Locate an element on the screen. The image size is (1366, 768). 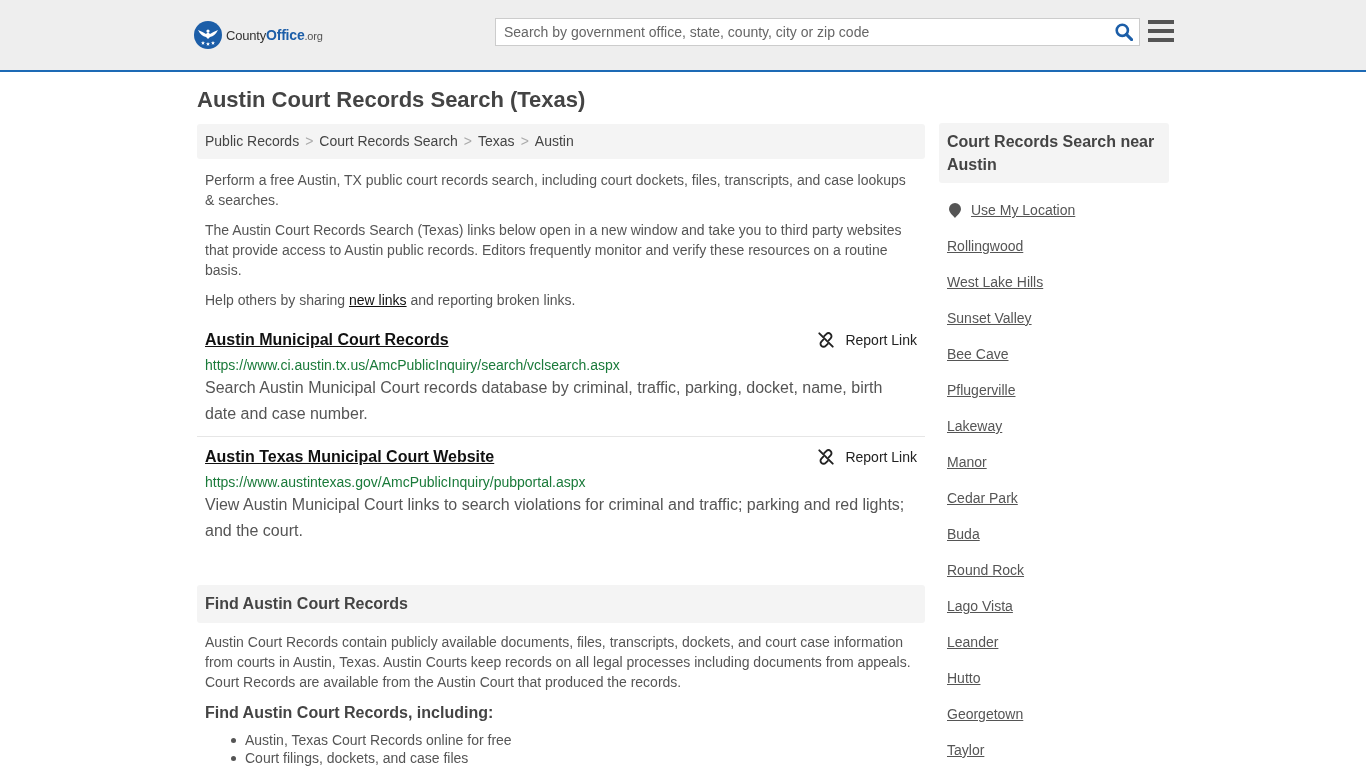
resource-url: https://www.ci.austin.tx.us/AmcPublicInquiry/search/vclsearch.aspx is located at coordinates (413, 365).